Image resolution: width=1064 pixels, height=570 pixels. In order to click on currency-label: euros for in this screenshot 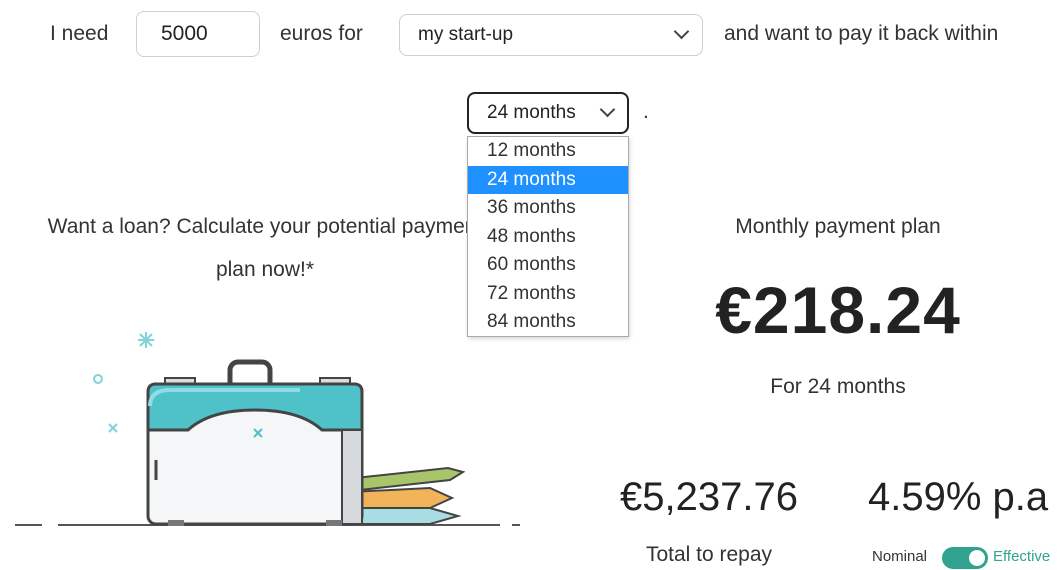, I will do `click(321, 33)`.